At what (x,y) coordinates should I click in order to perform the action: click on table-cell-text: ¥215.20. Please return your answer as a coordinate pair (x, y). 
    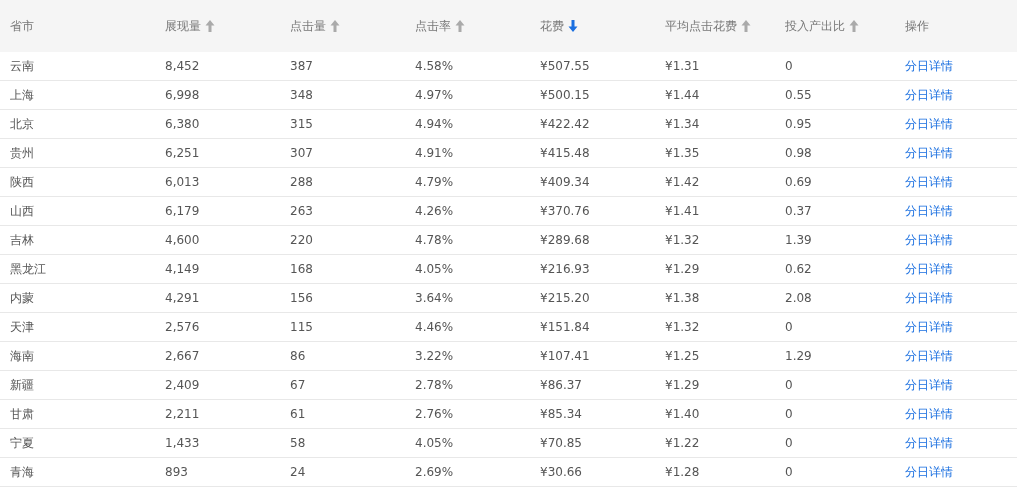
    Looking at the image, I should click on (565, 298).